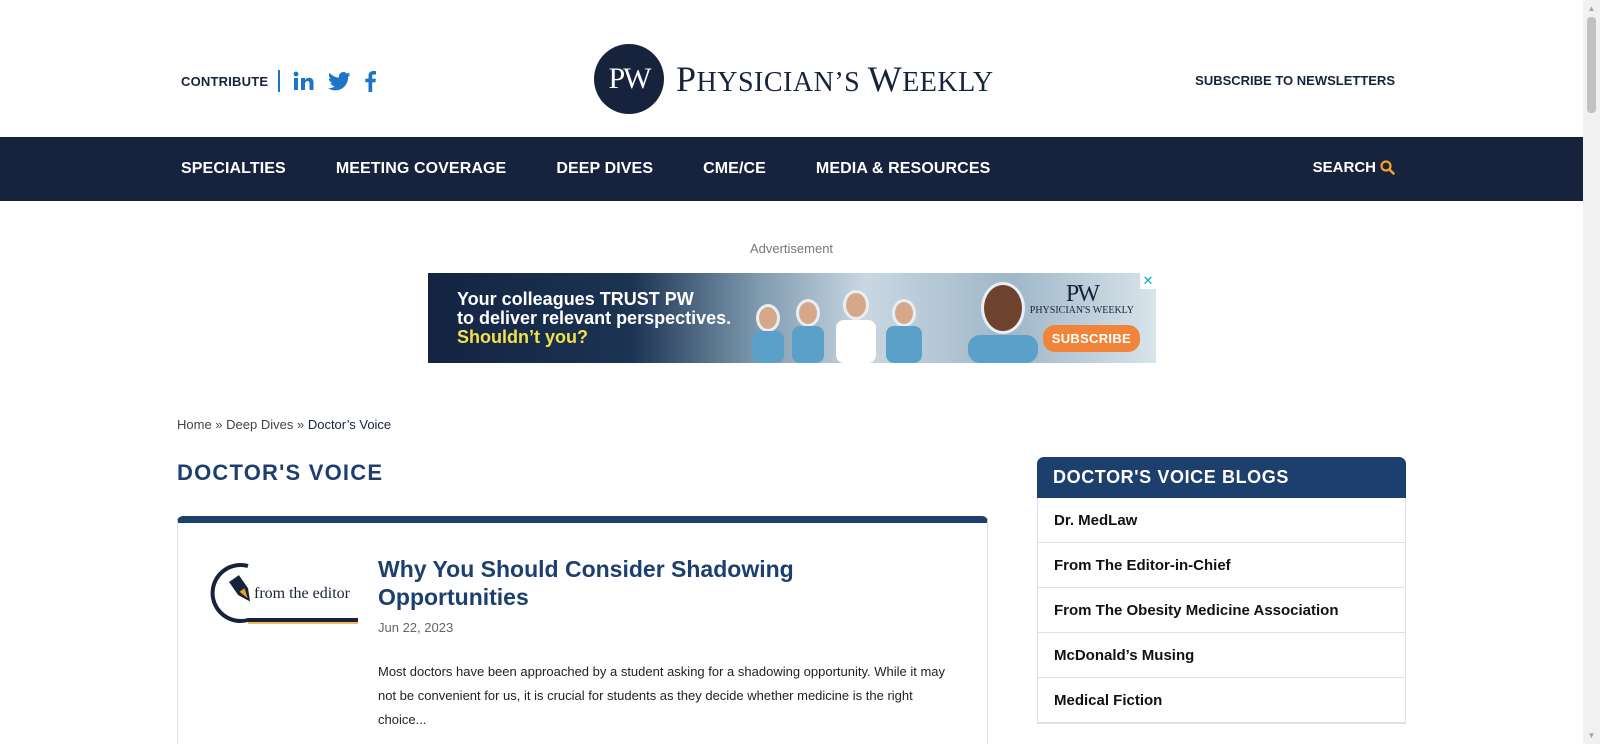 The height and width of the screenshot is (744, 1600). I want to click on advertisement-label: Advertisement, so click(791, 248).